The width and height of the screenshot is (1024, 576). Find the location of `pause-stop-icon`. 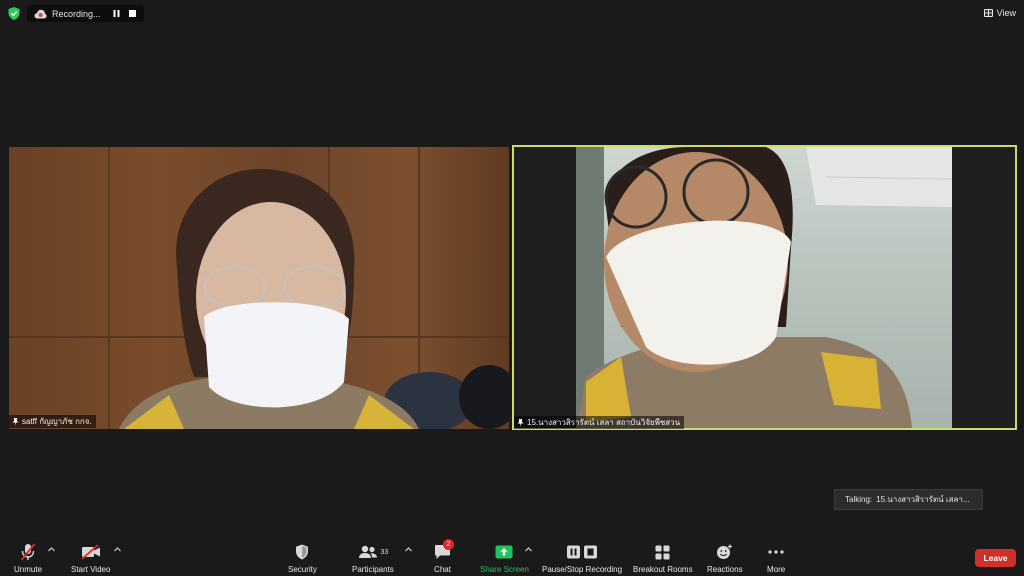

pause-stop-icon is located at coordinates (582, 552).